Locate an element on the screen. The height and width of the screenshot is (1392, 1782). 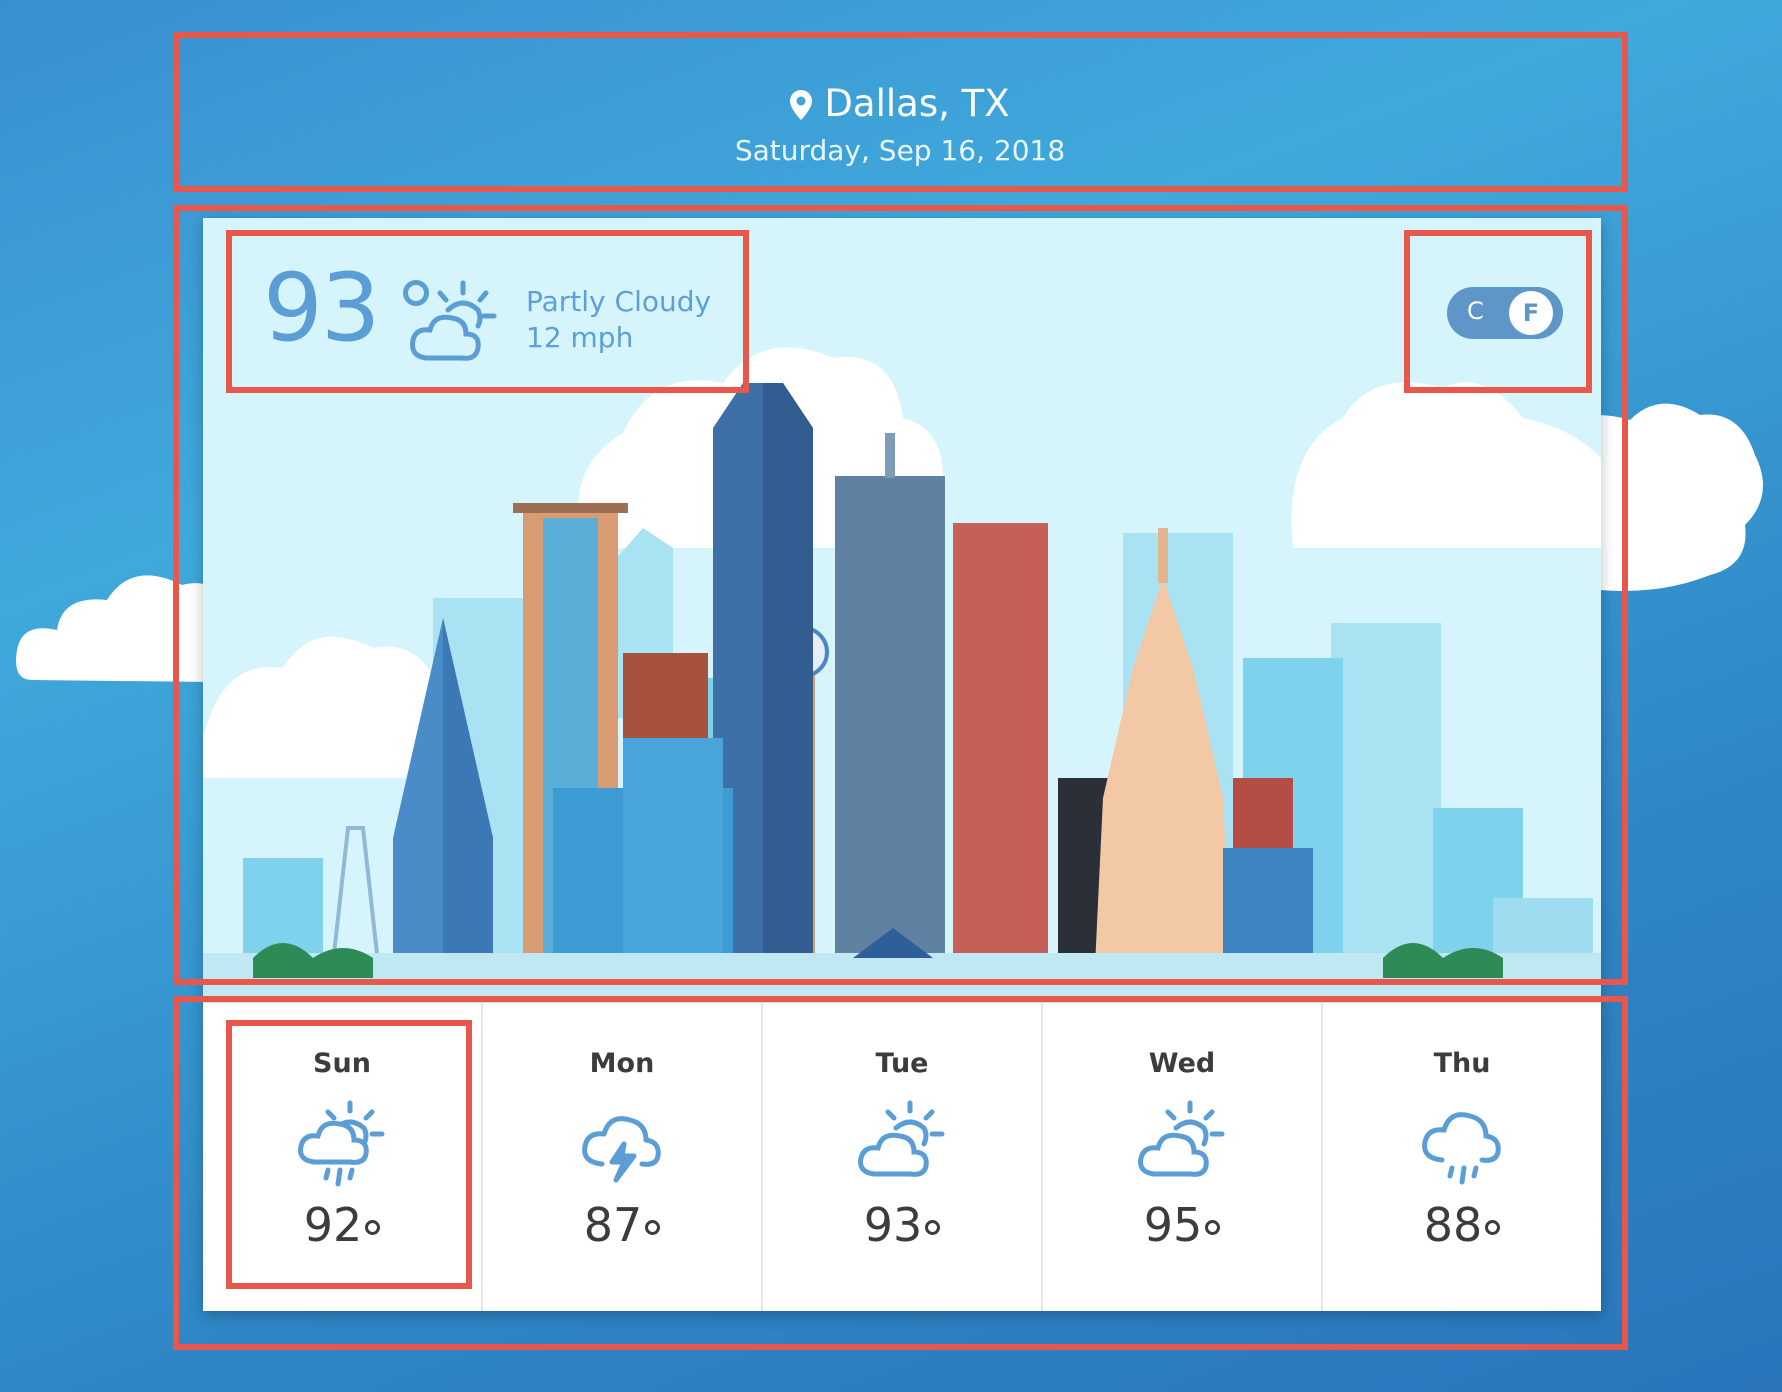
annotation-current-weather-box is located at coordinates (487, 311).